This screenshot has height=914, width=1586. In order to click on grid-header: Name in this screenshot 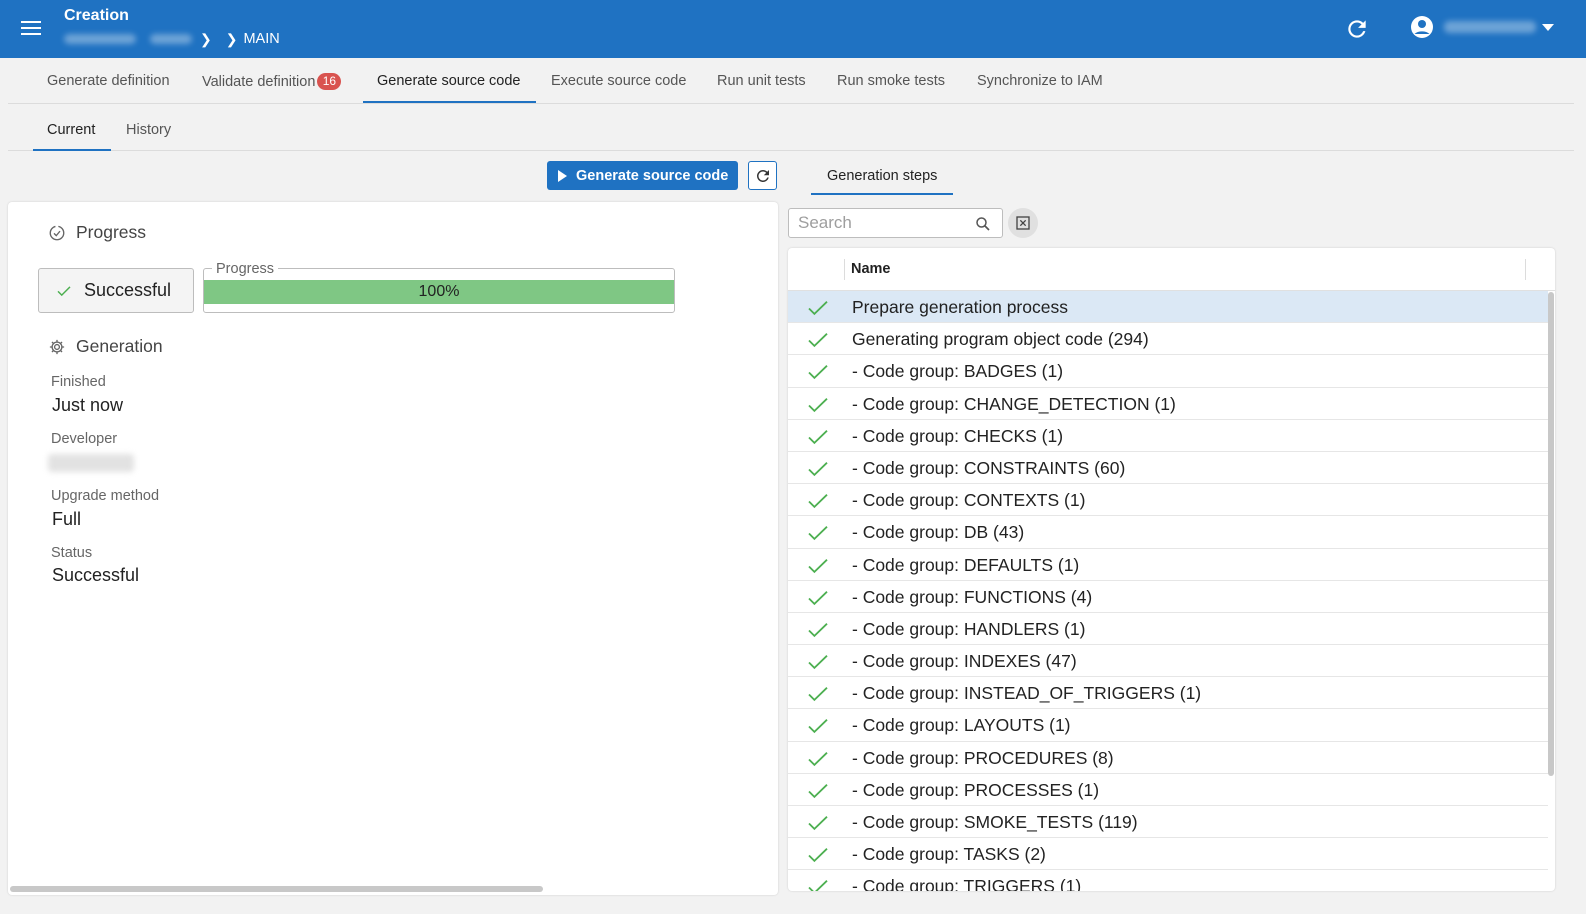, I will do `click(1171, 269)`.